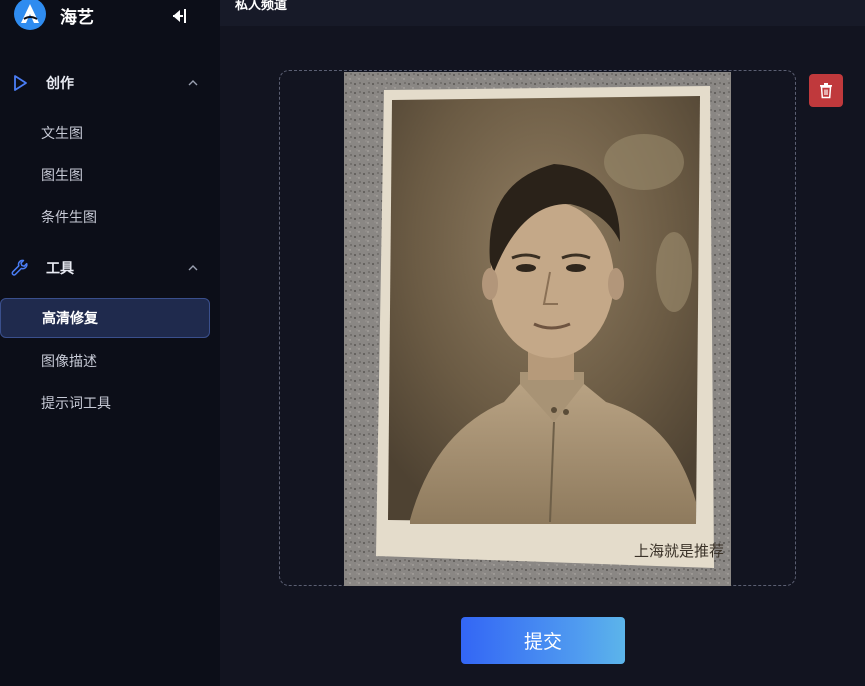 This screenshot has width=865, height=686. What do you see at coordinates (77, 17) in the screenshot?
I see `brand-name: 海艺` at bounding box center [77, 17].